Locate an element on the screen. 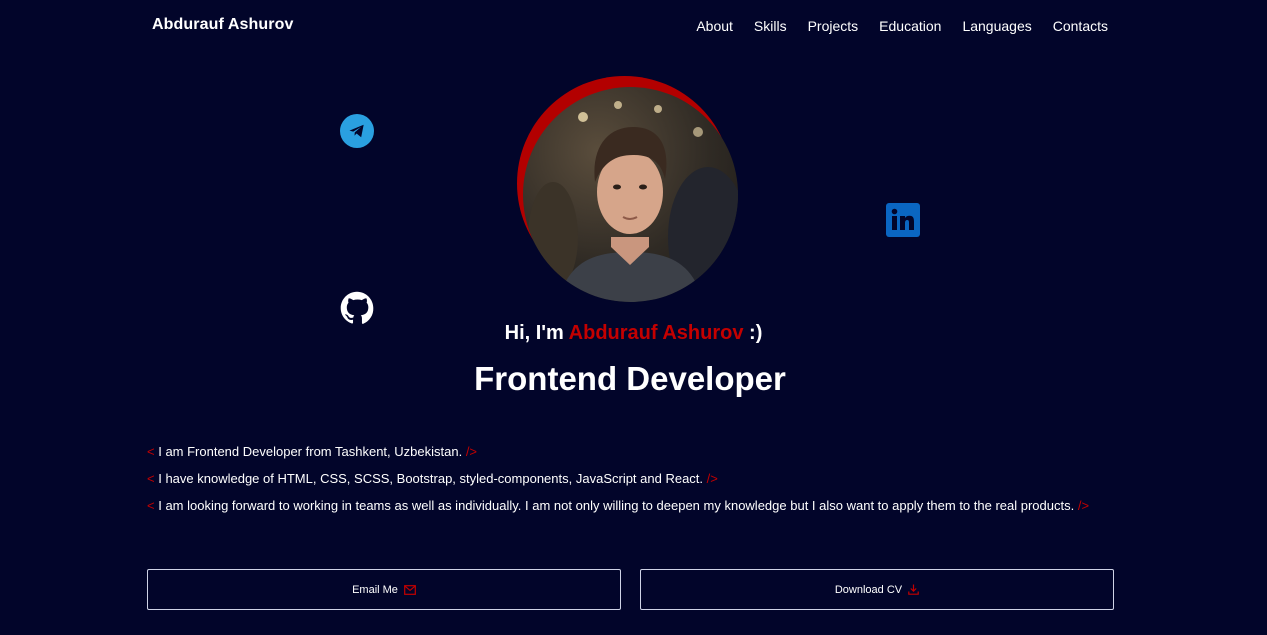 This screenshot has width=1267, height=635. telegram-icon is located at coordinates (357, 131).